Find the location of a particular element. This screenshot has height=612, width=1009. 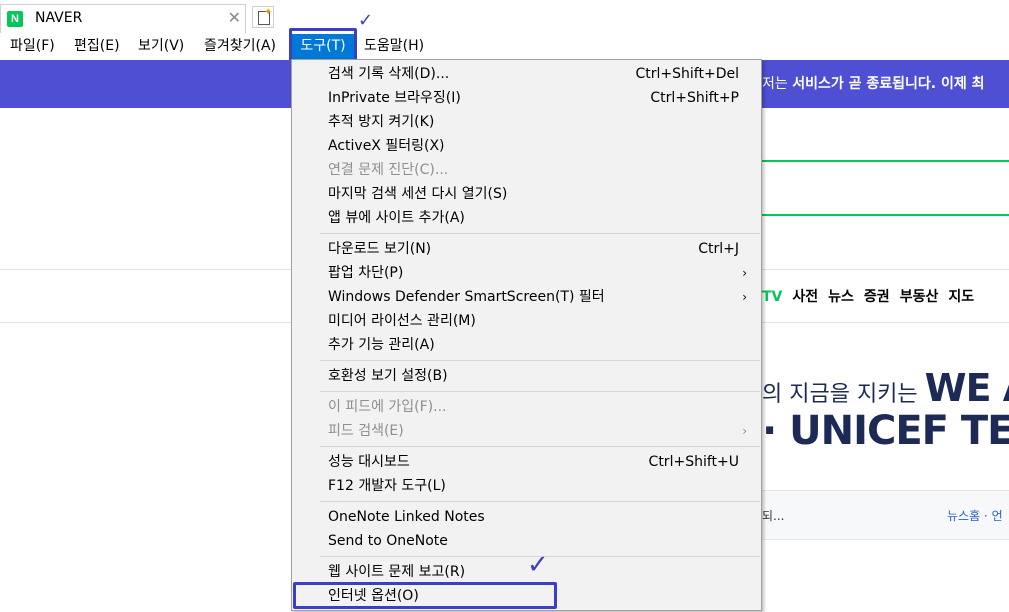

tools-annotation-box is located at coordinates (323, 45).